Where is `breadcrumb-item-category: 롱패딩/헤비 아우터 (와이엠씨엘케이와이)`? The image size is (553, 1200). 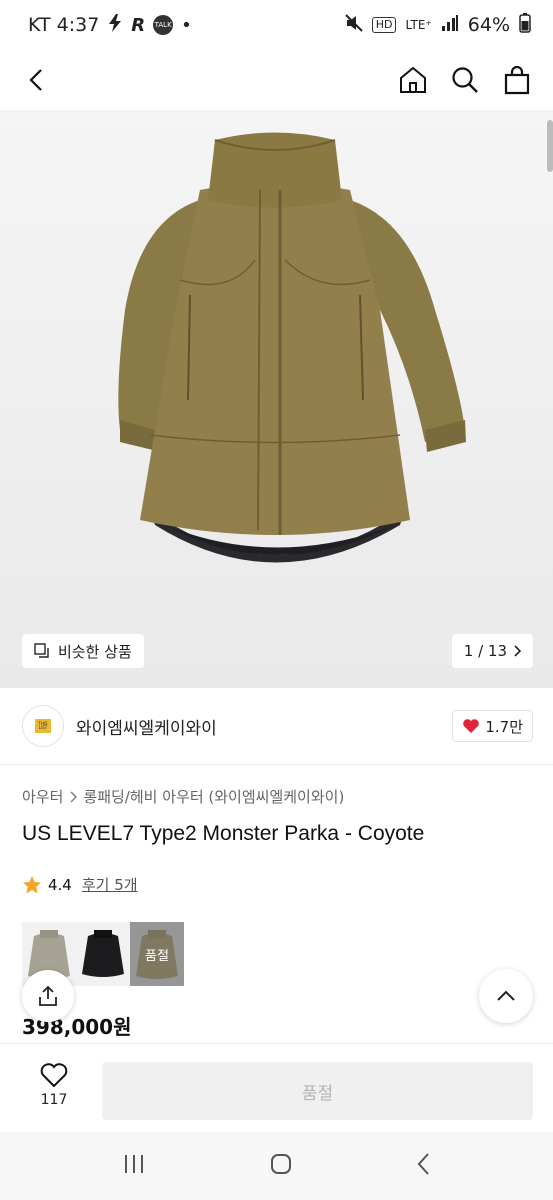 breadcrumb-item-category: 롱패딩/헤비 아우터 (와이엠씨엘케이와이) is located at coordinates (213, 796).